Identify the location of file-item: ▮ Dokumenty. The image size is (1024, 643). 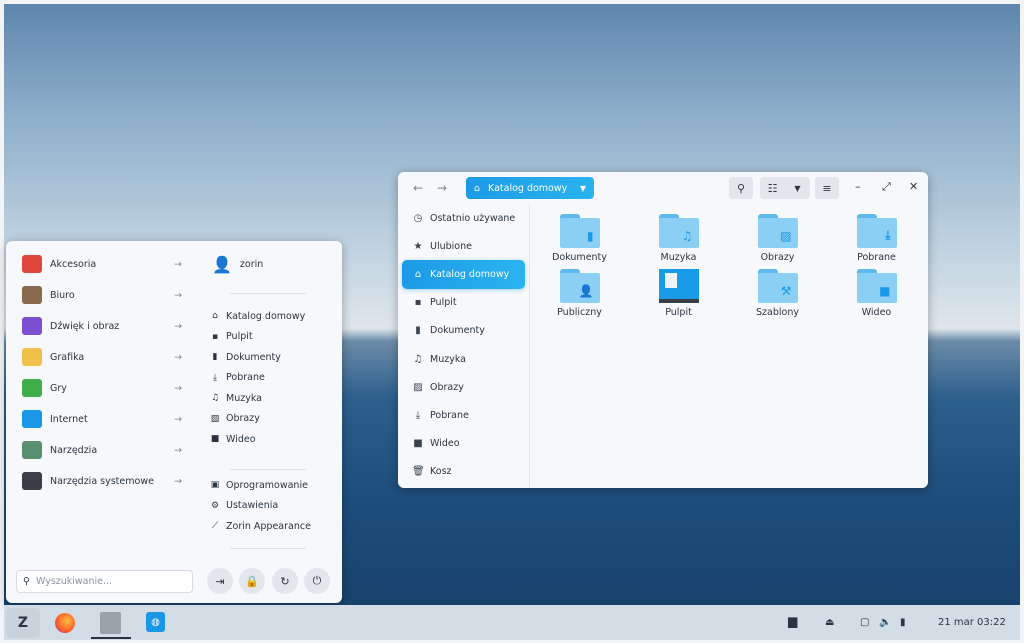
(579, 238).